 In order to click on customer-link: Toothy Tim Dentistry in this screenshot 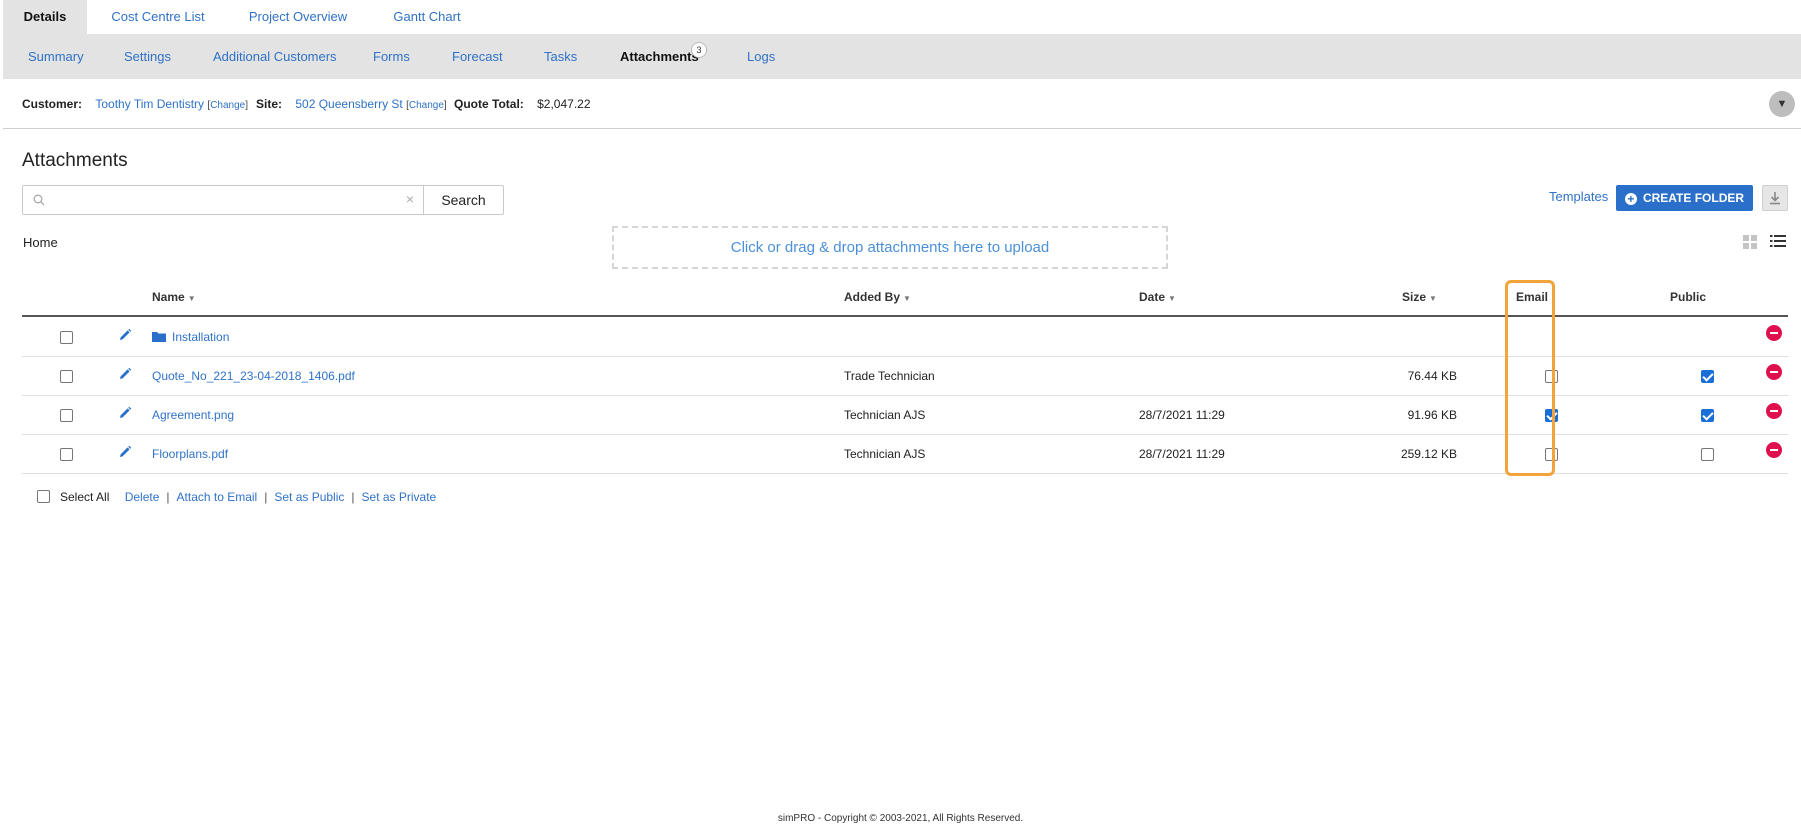, I will do `click(149, 104)`.